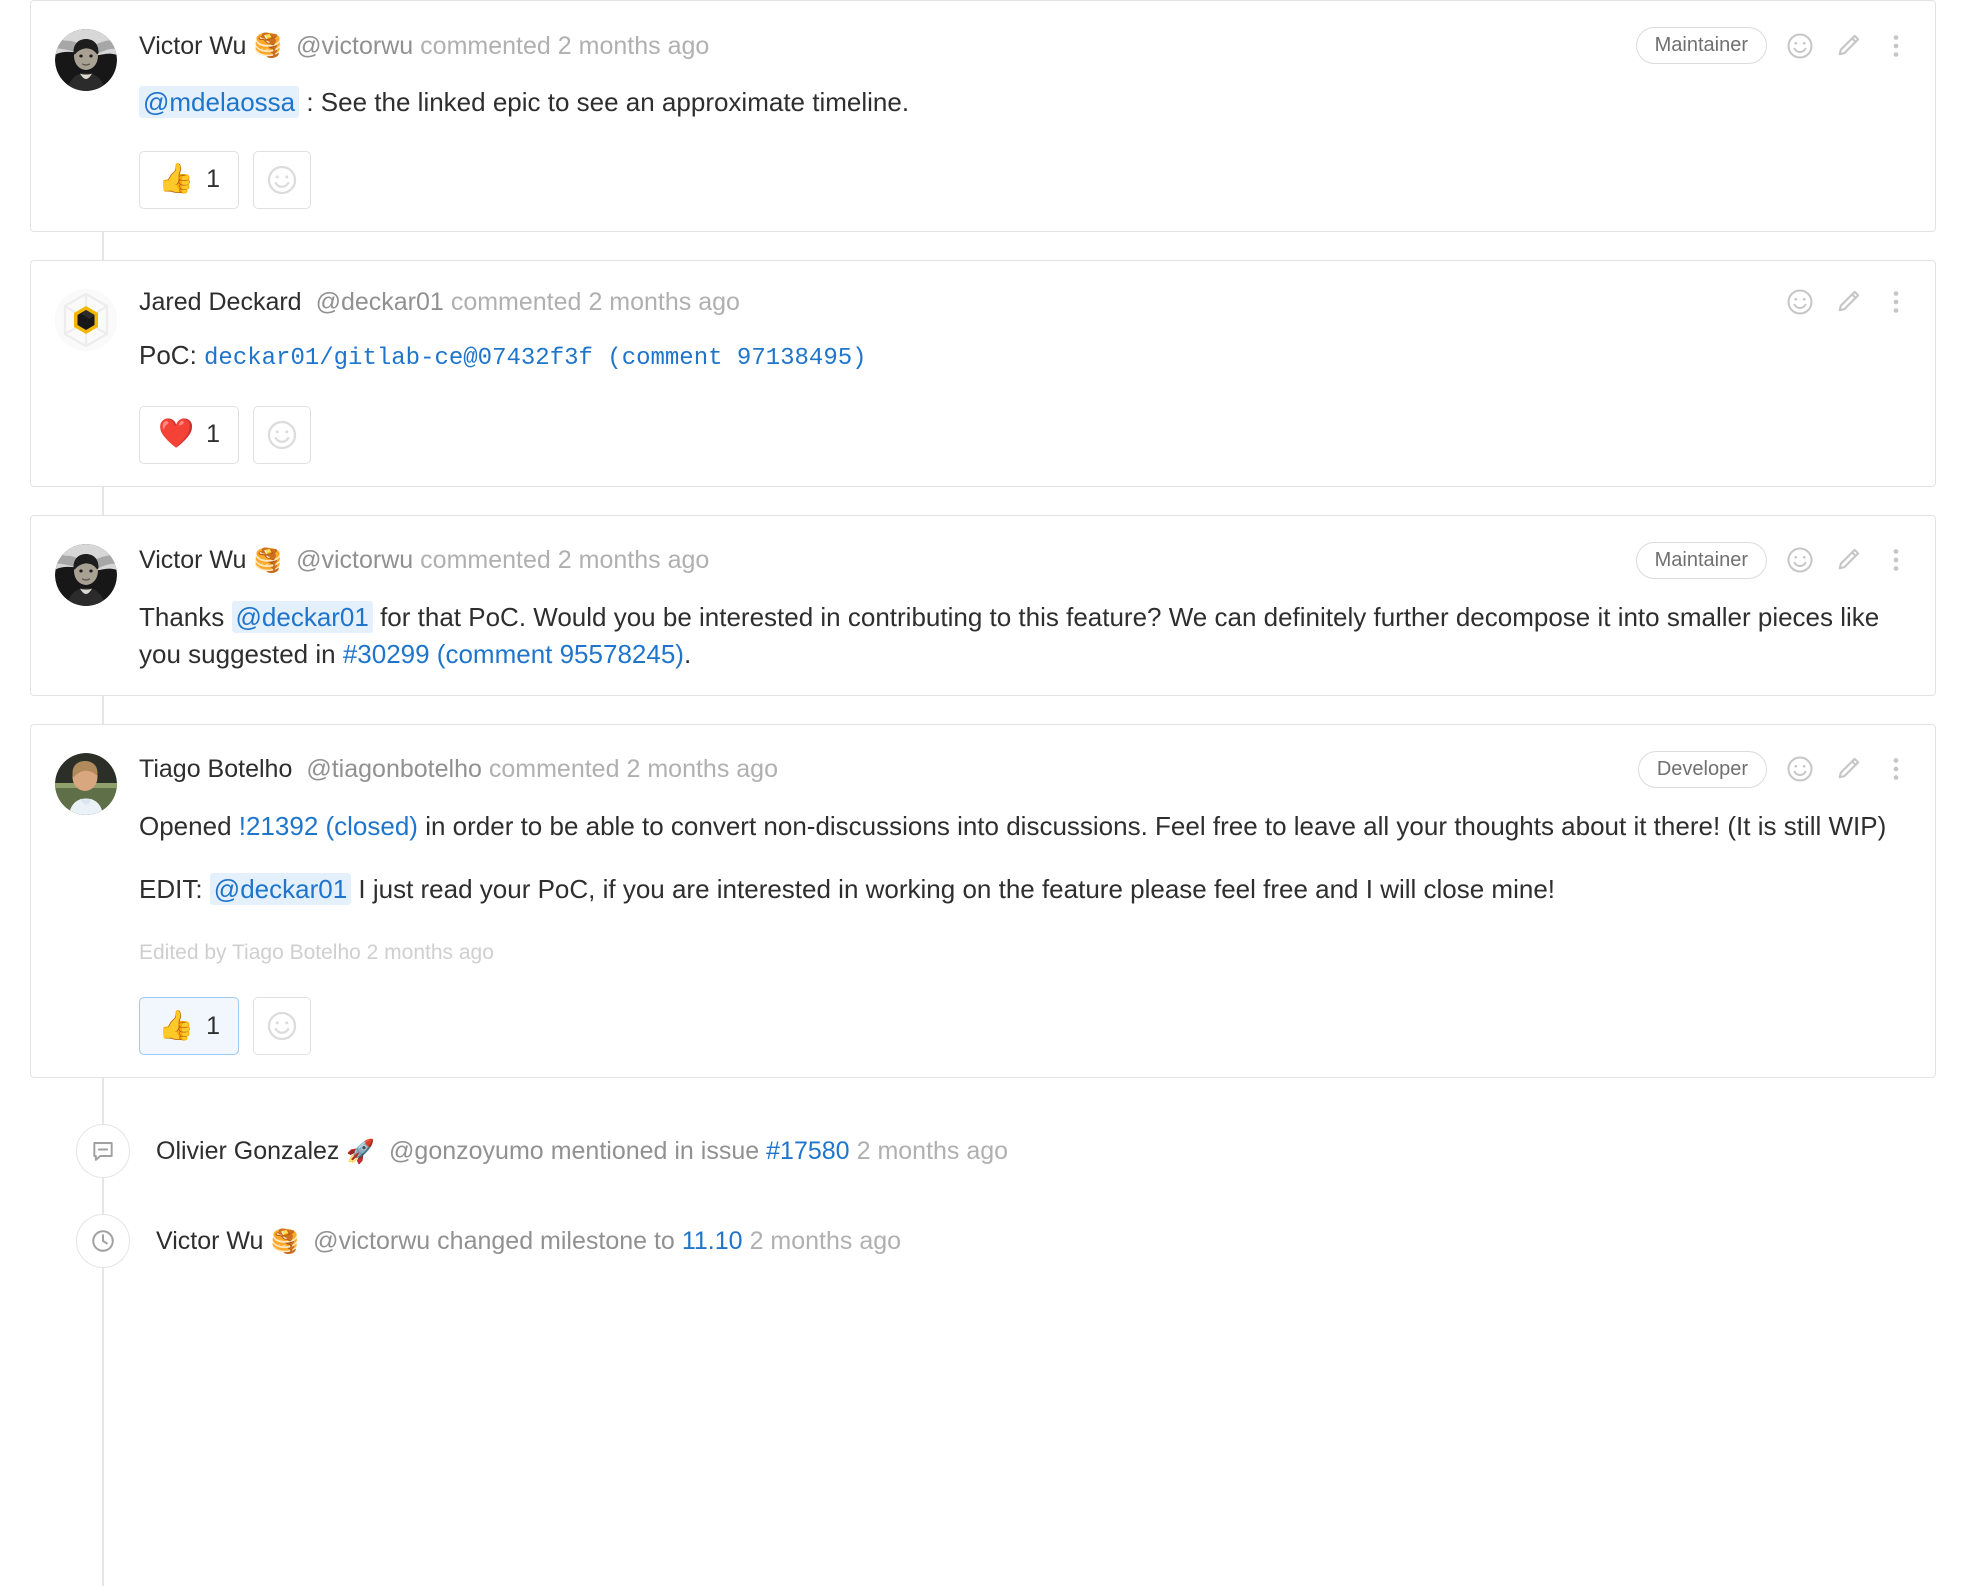  I want to click on event-reference-link: 11.10, so click(712, 1241).